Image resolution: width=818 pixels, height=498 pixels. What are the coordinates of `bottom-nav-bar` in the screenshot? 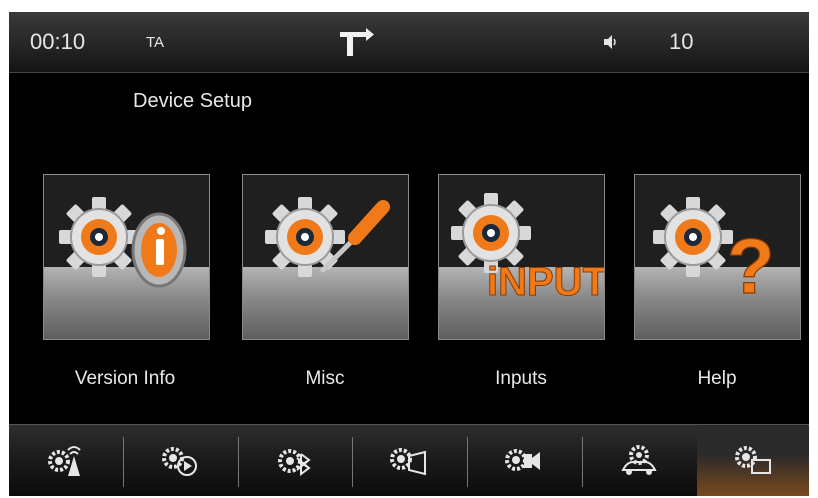 It's located at (409, 460).